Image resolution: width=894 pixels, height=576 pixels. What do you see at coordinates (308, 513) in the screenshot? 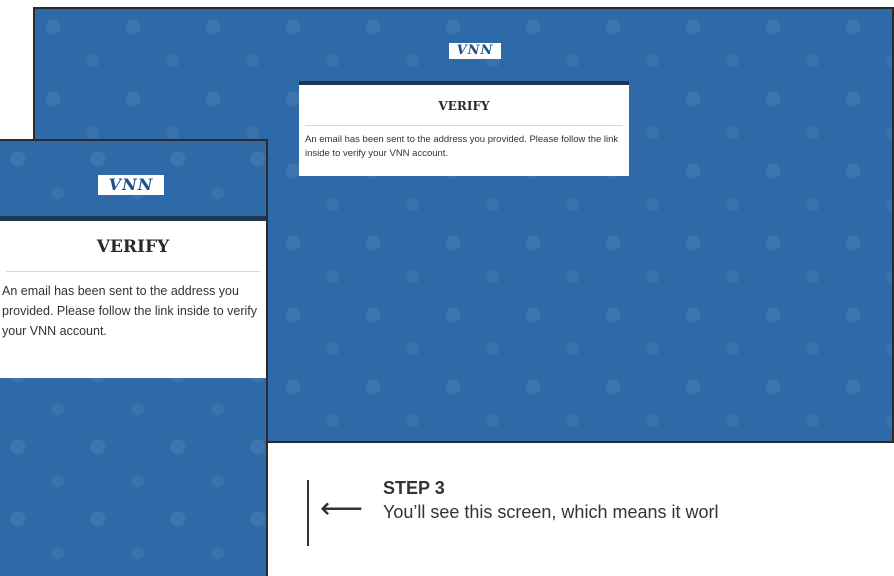
I see `step-divider` at bounding box center [308, 513].